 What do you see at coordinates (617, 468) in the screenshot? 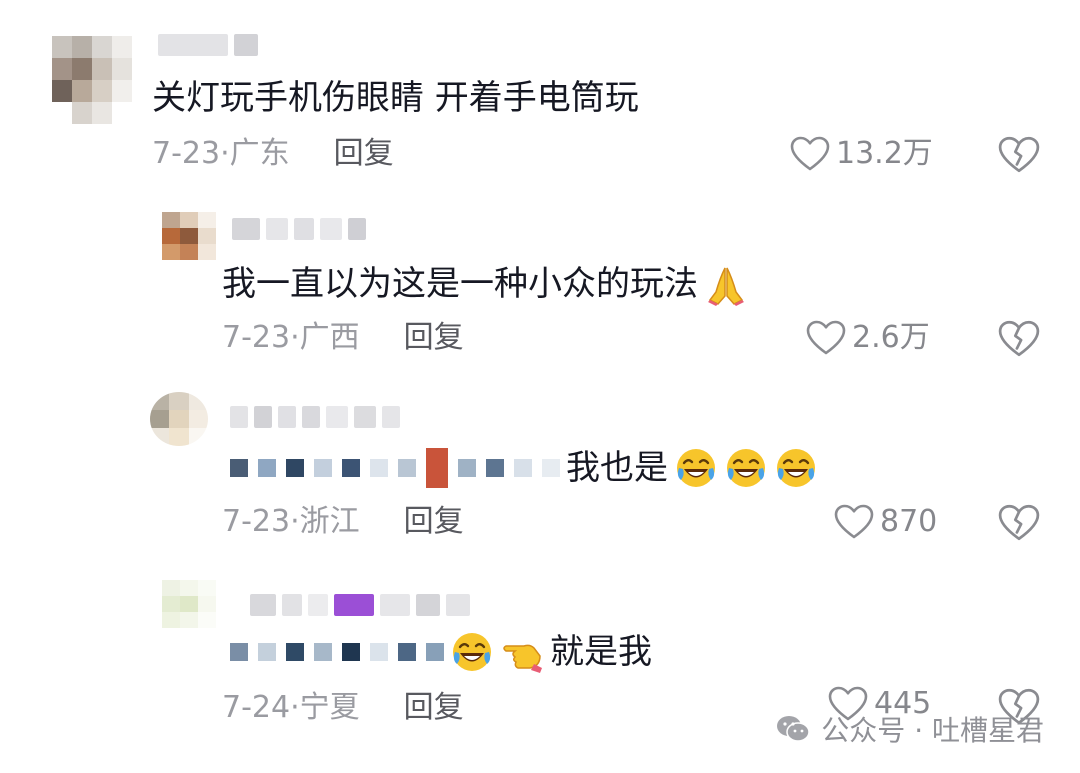
I see `comment-text-content: 我也是` at bounding box center [617, 468].